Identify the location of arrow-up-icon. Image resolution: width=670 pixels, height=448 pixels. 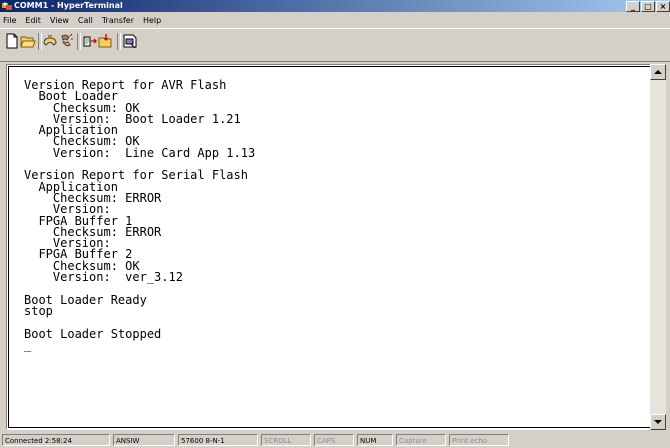
(658, 72).